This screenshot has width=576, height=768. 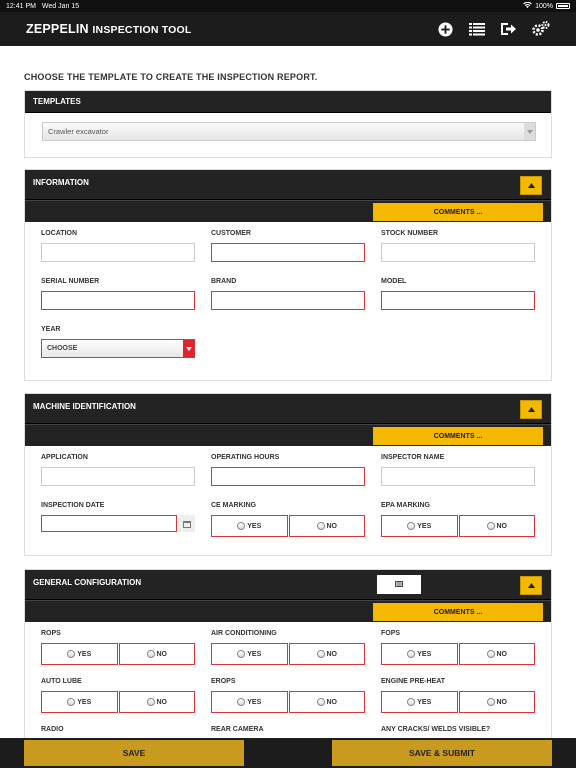 I want to click on engine-preheat-yes: YES, so click(x=419, y=702).